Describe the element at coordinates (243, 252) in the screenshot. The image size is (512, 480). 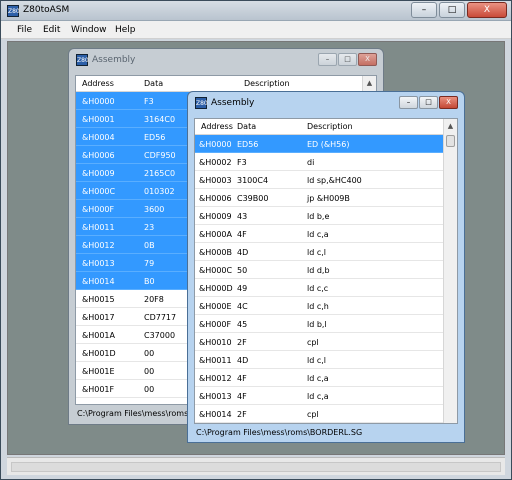
I see `cell-data: 4D` at that location.